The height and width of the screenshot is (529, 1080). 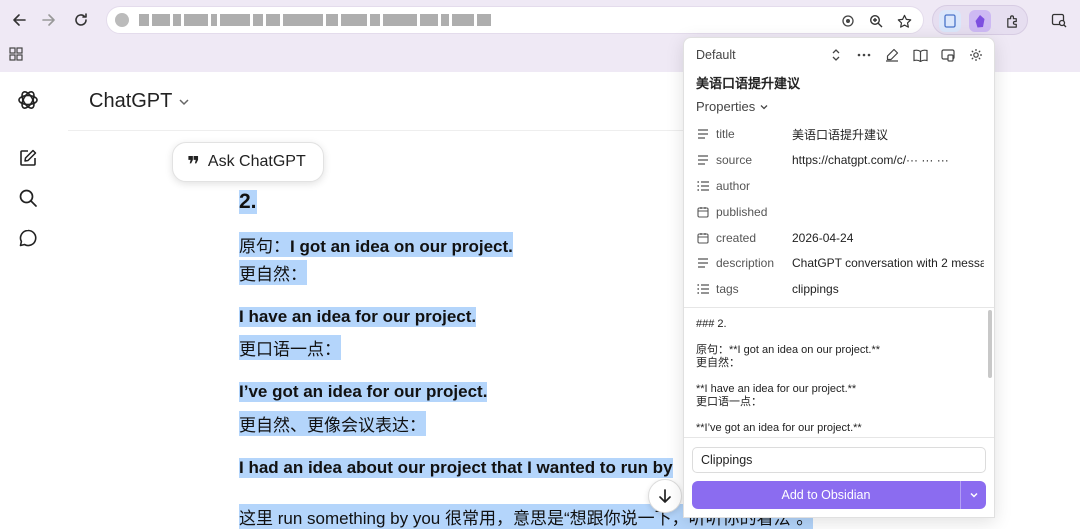 I want to click on new-chat-icon, so click(x=28, y=158).